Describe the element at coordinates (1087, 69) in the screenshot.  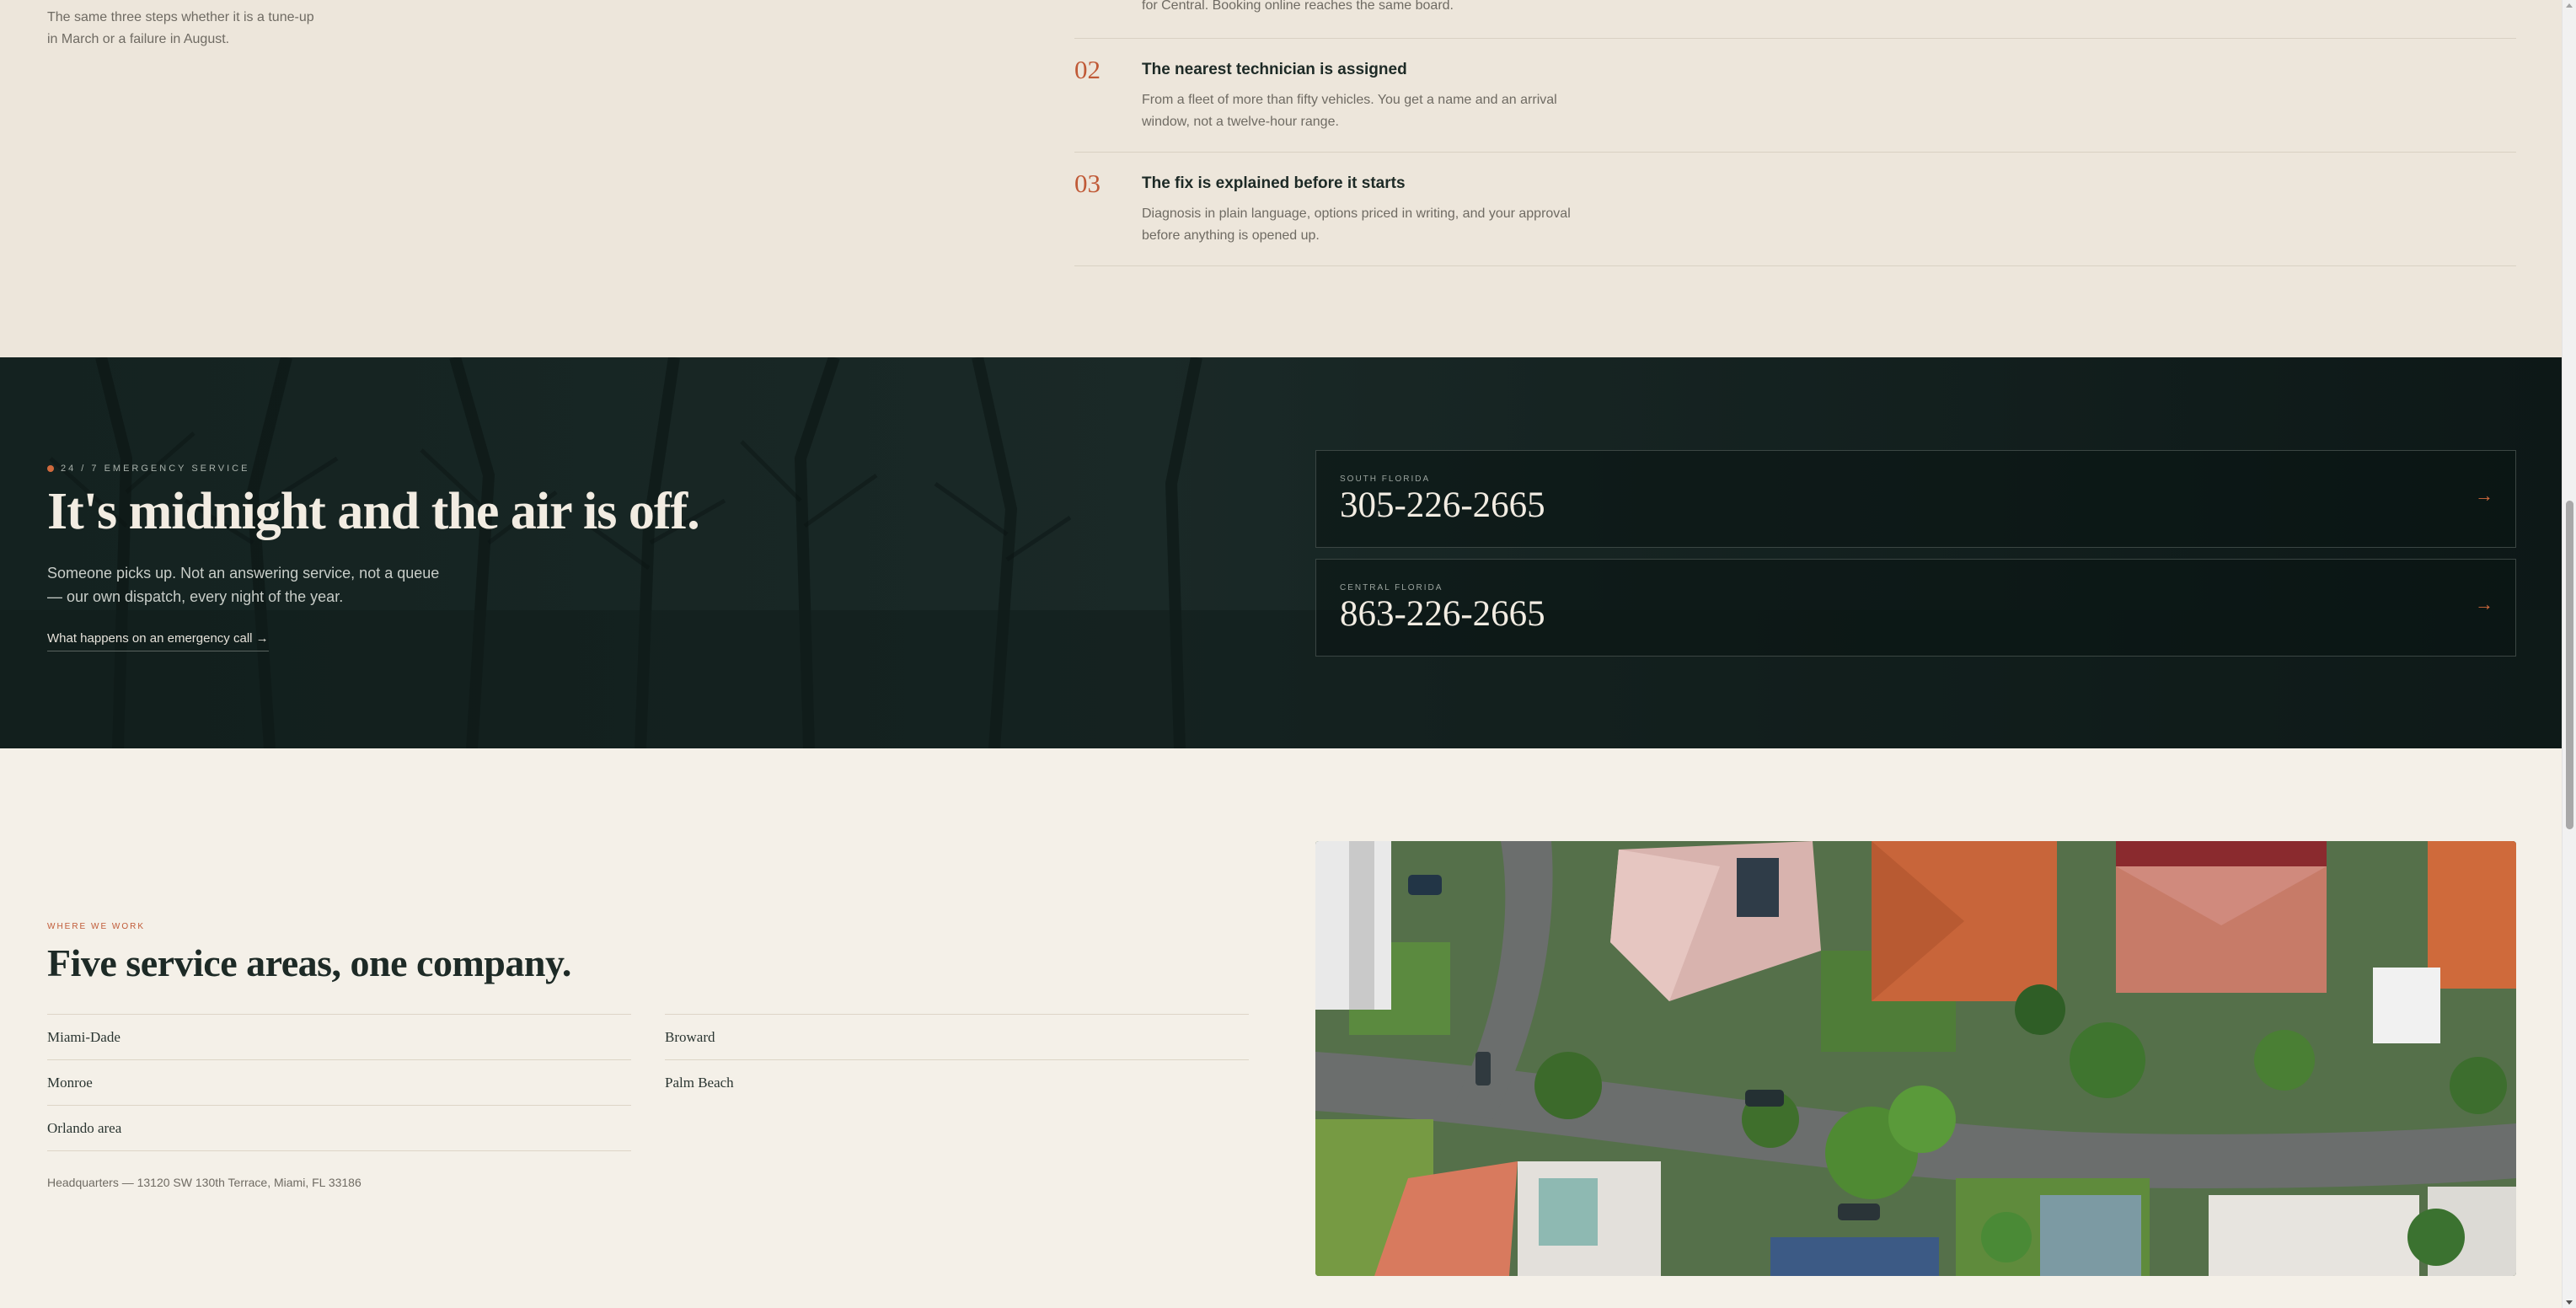
I see `step-number: 02` at that location.